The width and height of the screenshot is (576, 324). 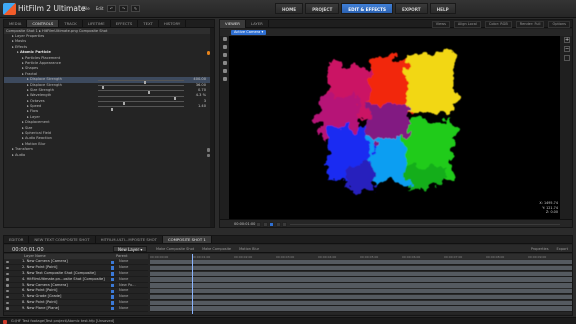 What do you see at coordinates (224, 79) in the screenshot?
I see `pan-tool-icon` at bounding box center [224, 79].